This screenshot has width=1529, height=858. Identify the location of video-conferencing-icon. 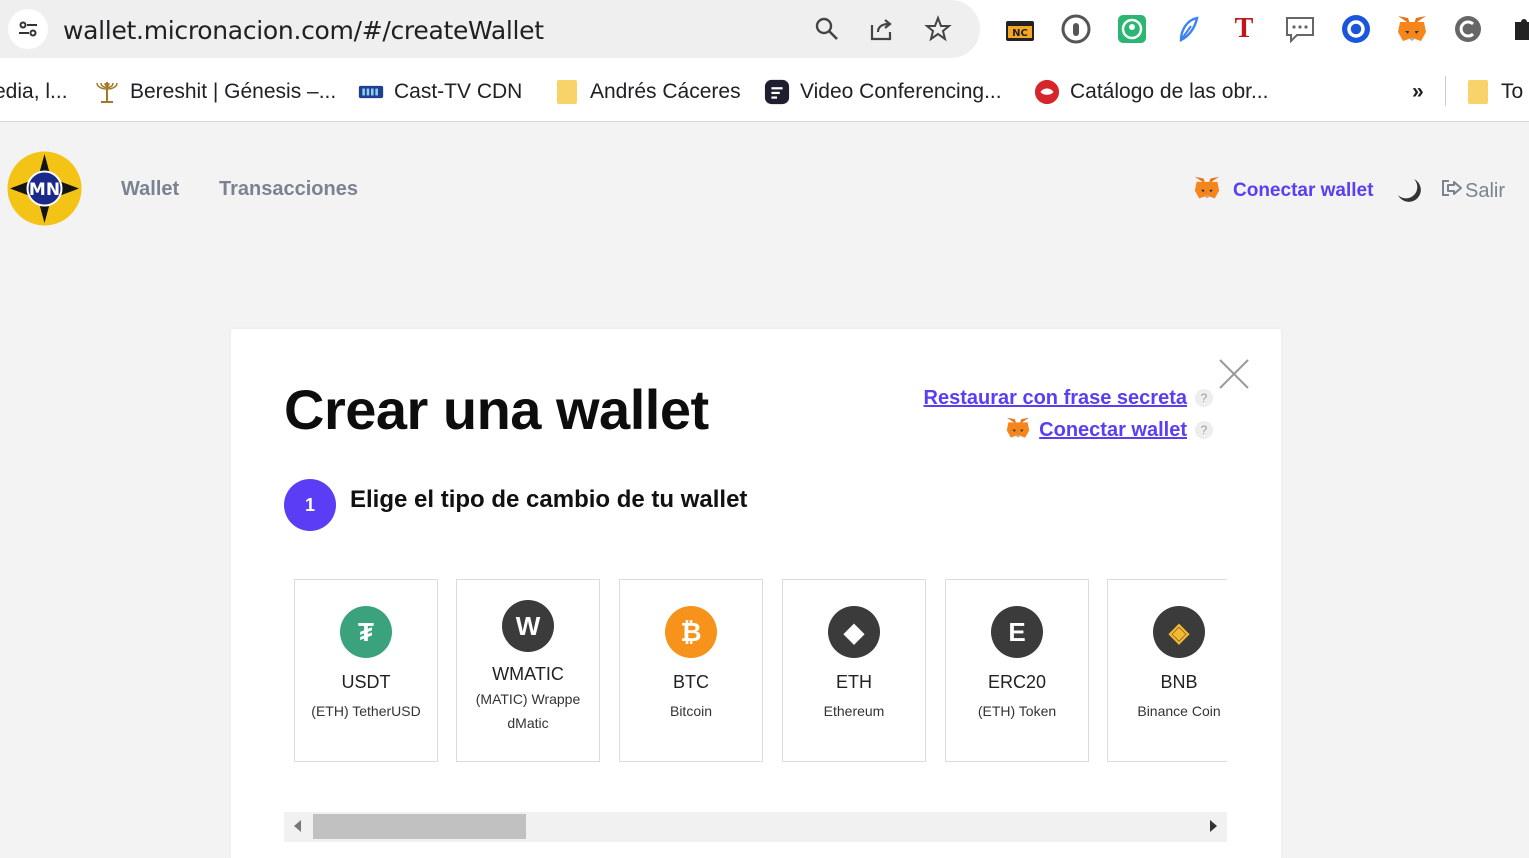
(777, 92).